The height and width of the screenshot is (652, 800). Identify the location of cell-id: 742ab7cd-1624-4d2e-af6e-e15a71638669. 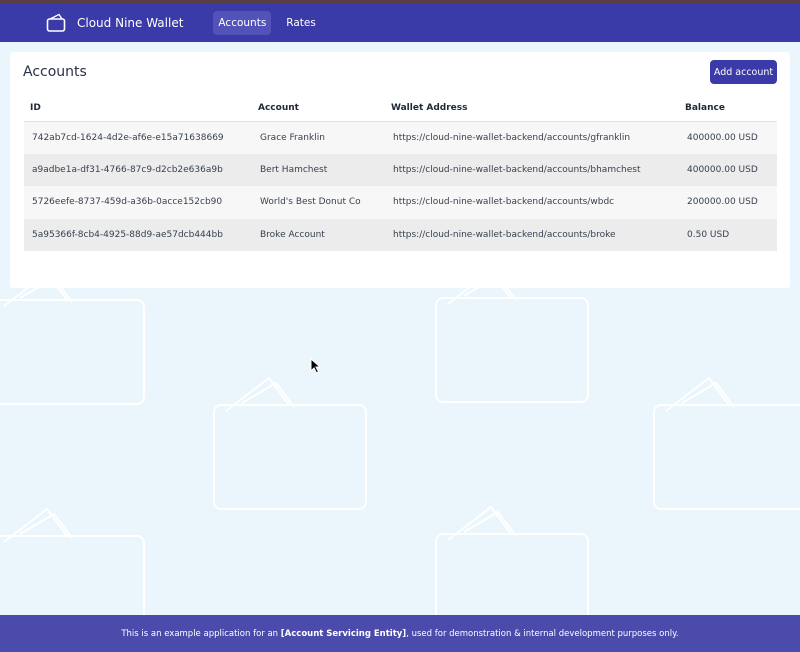
(138, 137).